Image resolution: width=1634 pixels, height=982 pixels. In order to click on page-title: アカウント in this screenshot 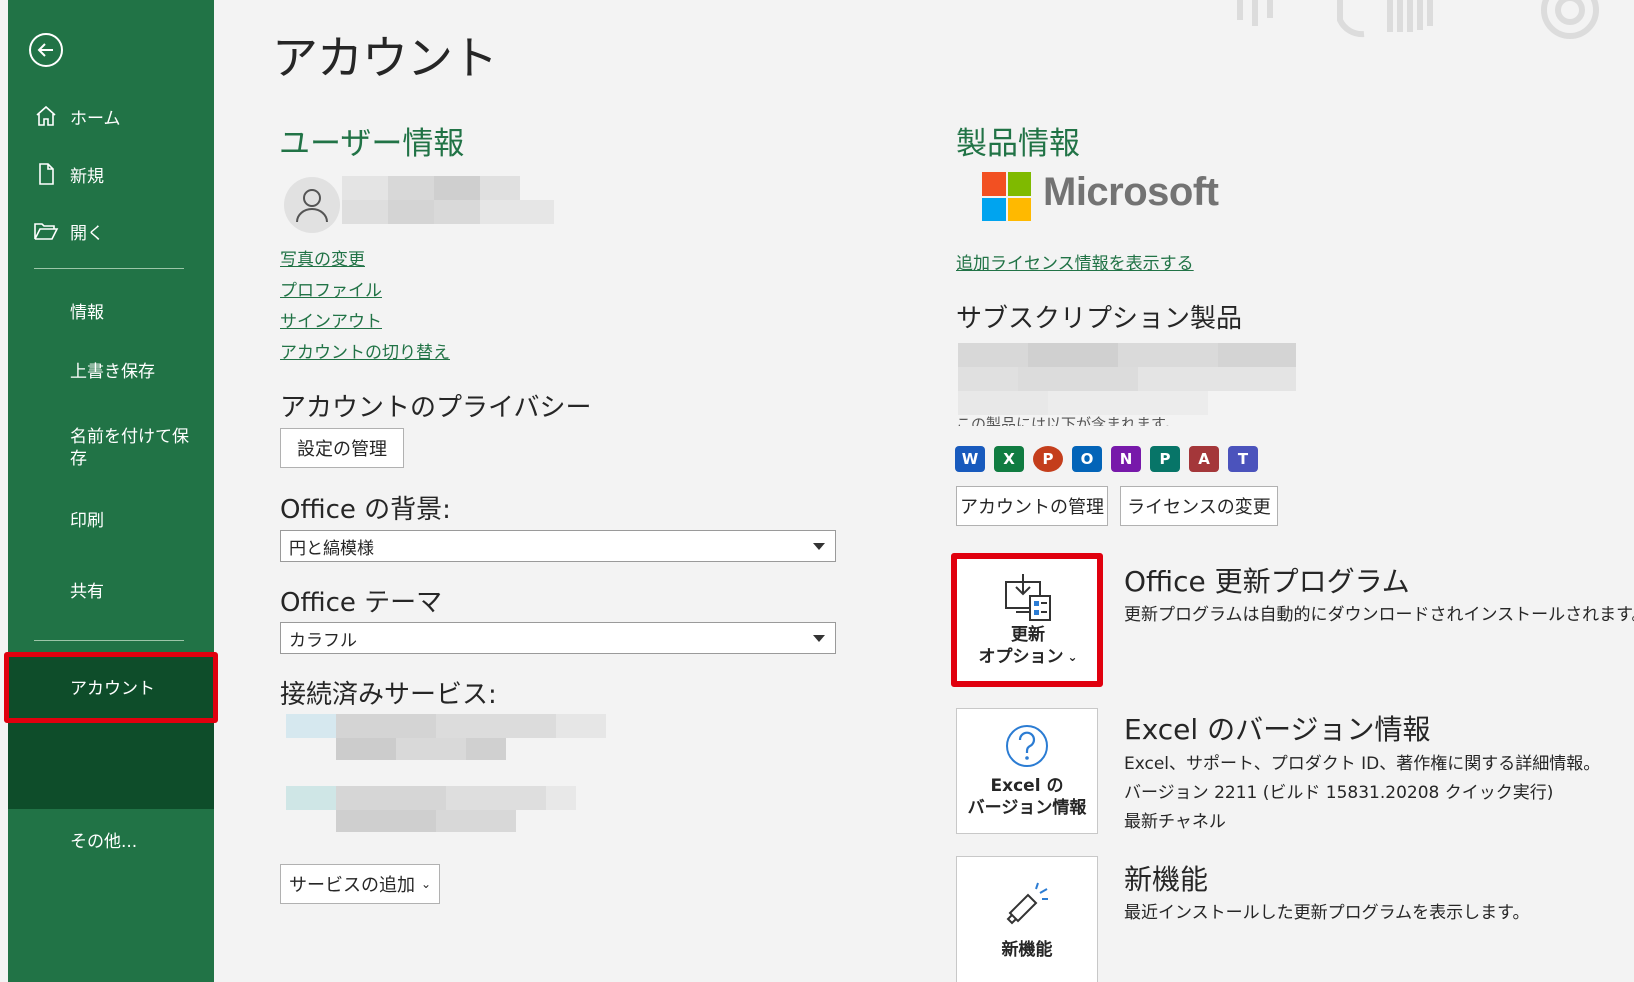, I will do `click(385, 58)`.